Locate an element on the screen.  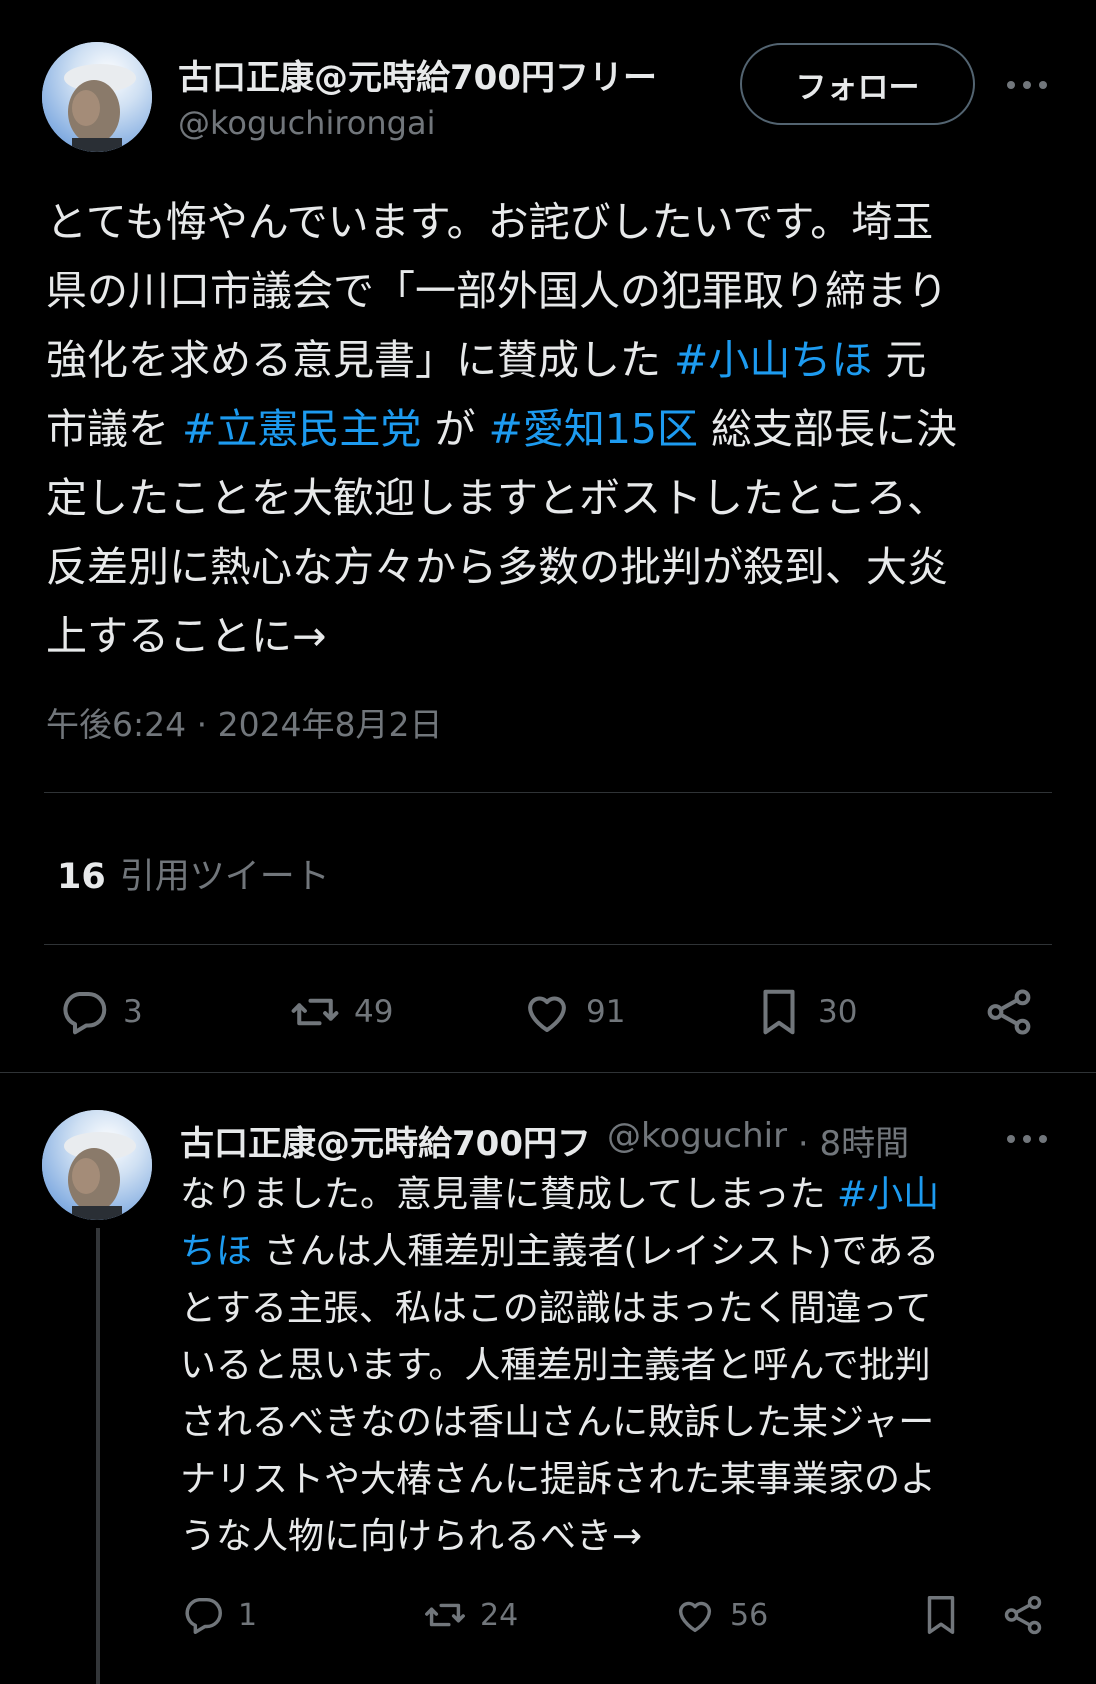
hashtag-link: #立憲民主党 is located at coordinates (301, 429).